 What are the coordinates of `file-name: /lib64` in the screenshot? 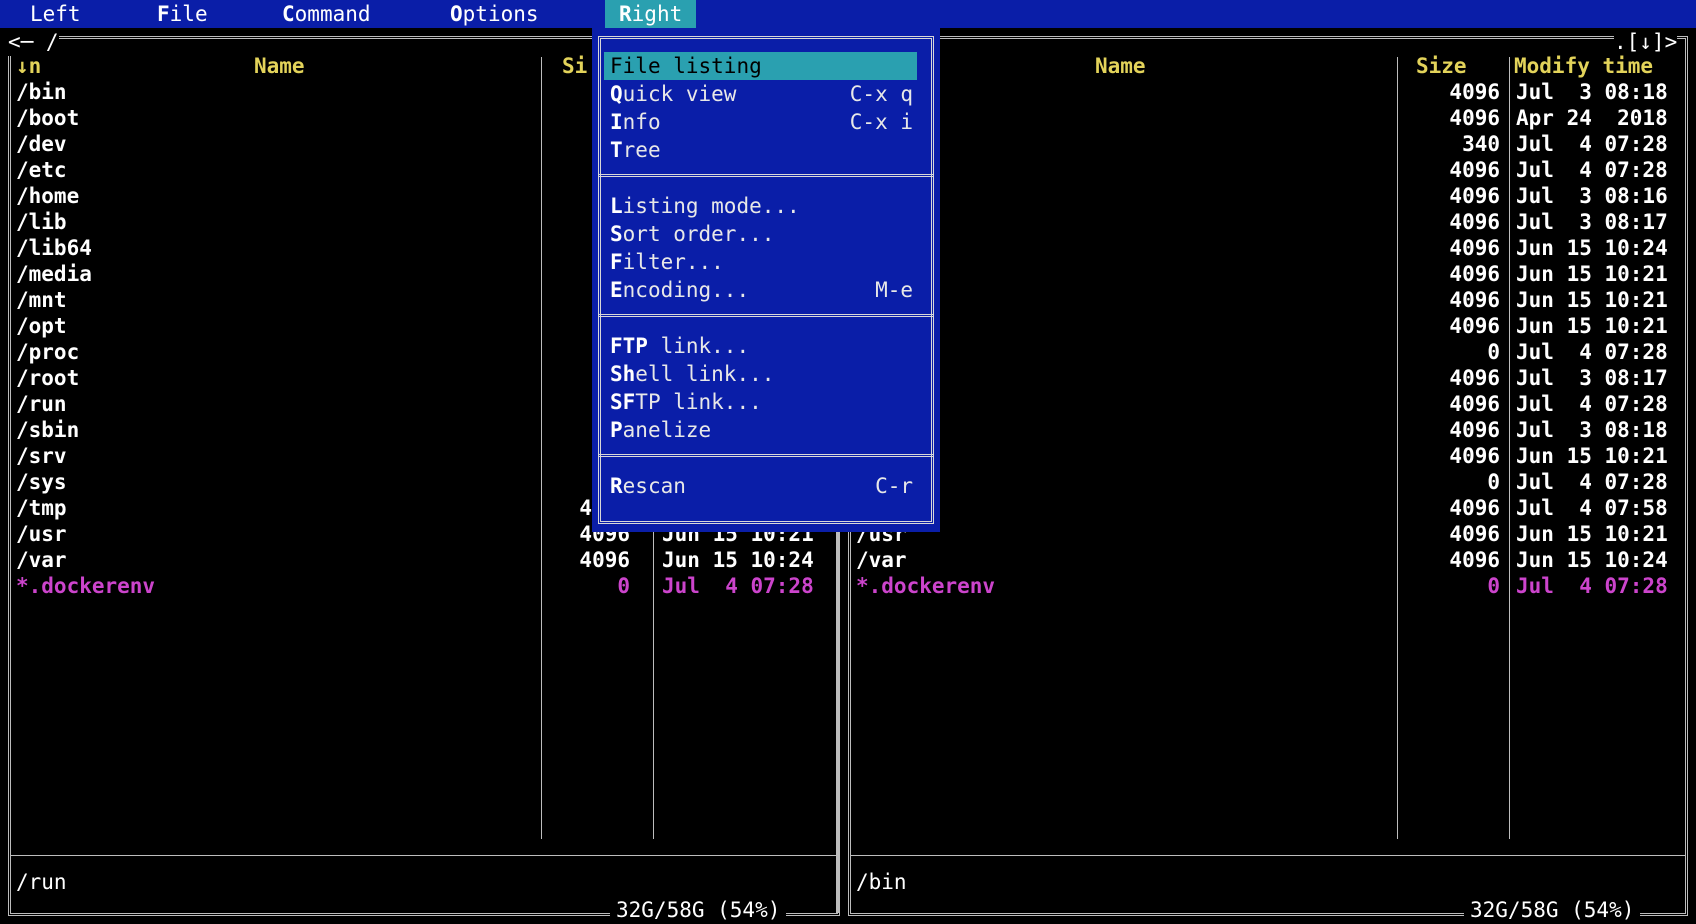 It's located at (54, 248).